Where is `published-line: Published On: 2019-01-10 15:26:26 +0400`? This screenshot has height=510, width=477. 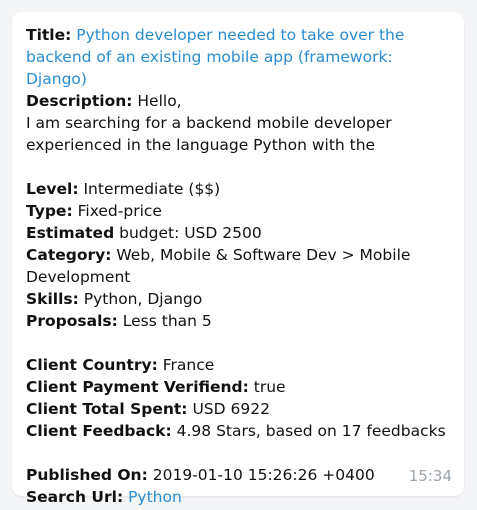 published-line: Published On: 2019-01-10 15:26:26 +0400 is located at coordinates (239, 475).